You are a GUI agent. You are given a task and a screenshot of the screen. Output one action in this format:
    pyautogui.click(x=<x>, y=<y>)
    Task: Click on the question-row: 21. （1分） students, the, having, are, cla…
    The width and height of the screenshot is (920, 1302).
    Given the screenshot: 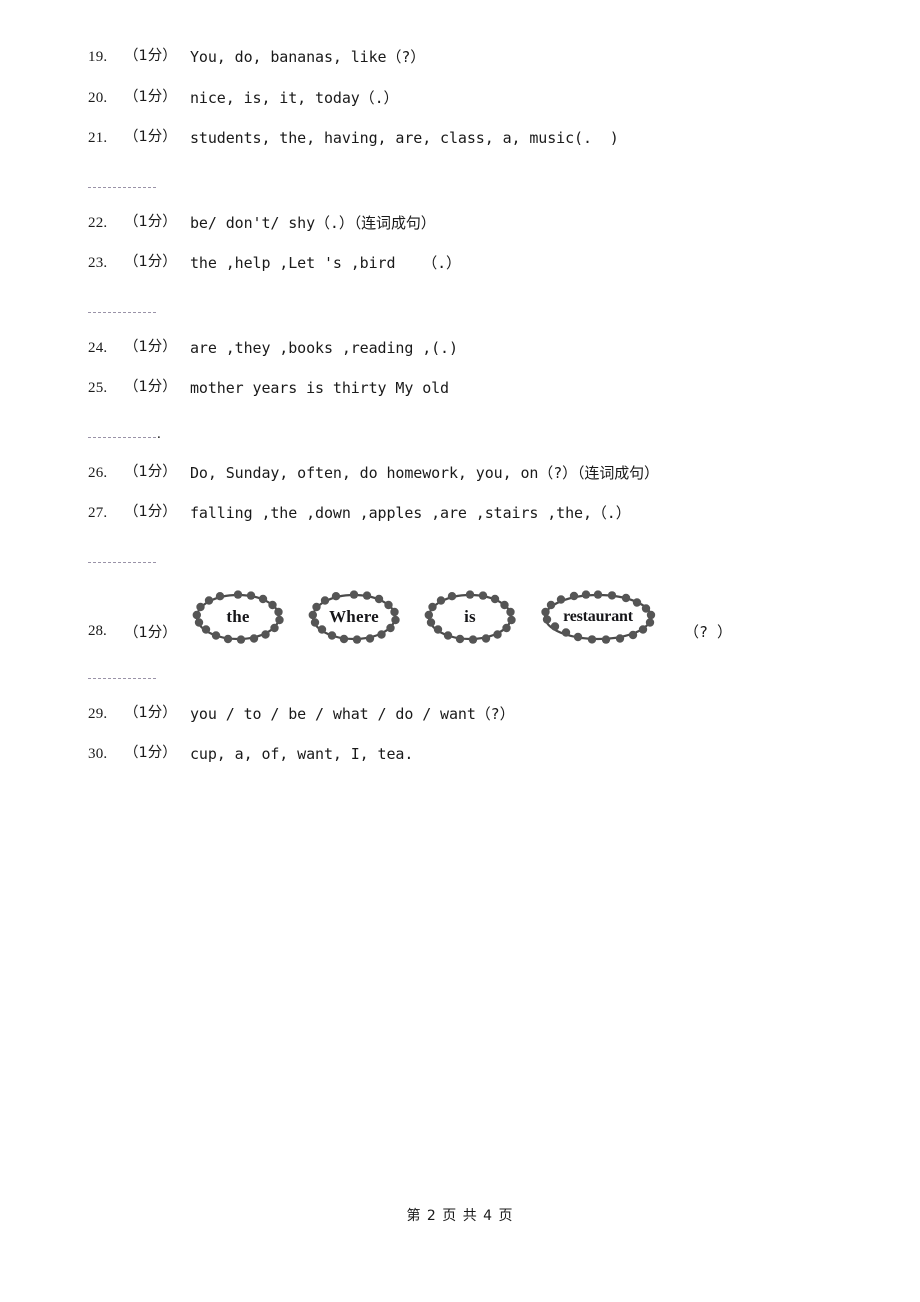 What is the action you would take?
    pyautogui.click(x=468, y=138)
    